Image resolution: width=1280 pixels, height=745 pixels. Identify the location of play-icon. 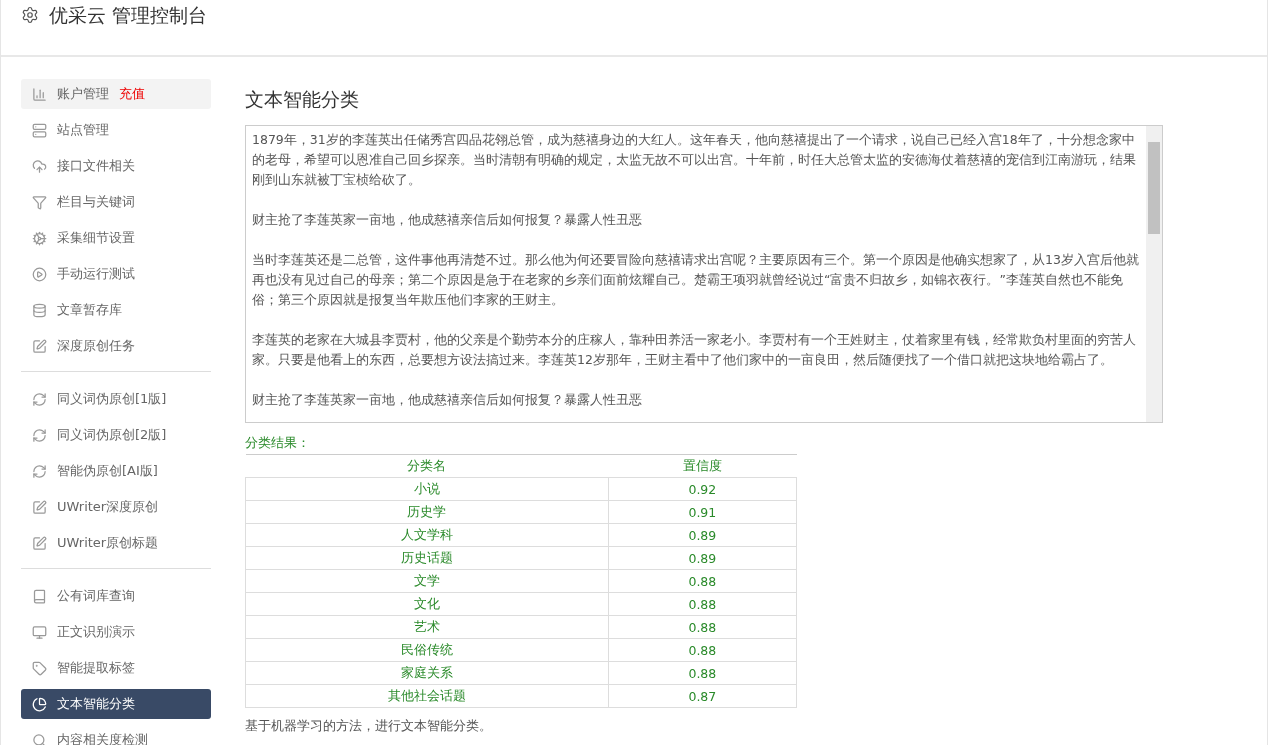
(39, 274).